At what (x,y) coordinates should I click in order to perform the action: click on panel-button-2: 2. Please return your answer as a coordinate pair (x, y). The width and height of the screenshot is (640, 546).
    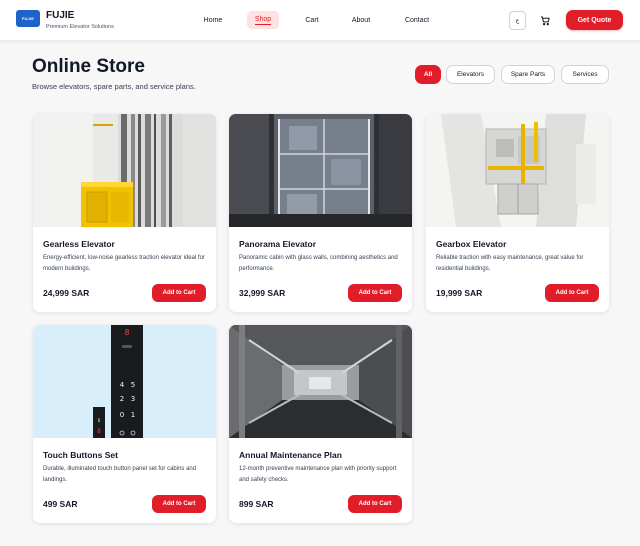
    Looking at the image, I should click on (122, 399).